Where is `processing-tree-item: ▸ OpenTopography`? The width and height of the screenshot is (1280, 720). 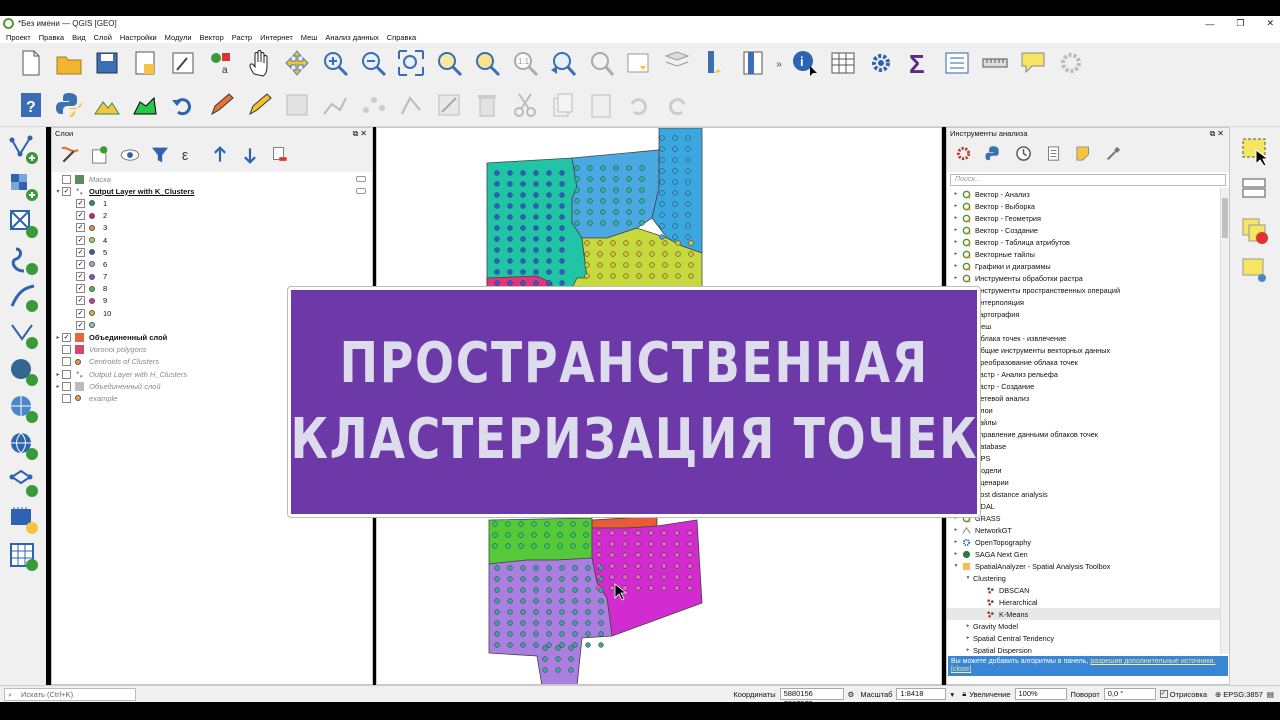 processing-tree-item: ▸ OpenTopography is located at coordinates (1088, 542).